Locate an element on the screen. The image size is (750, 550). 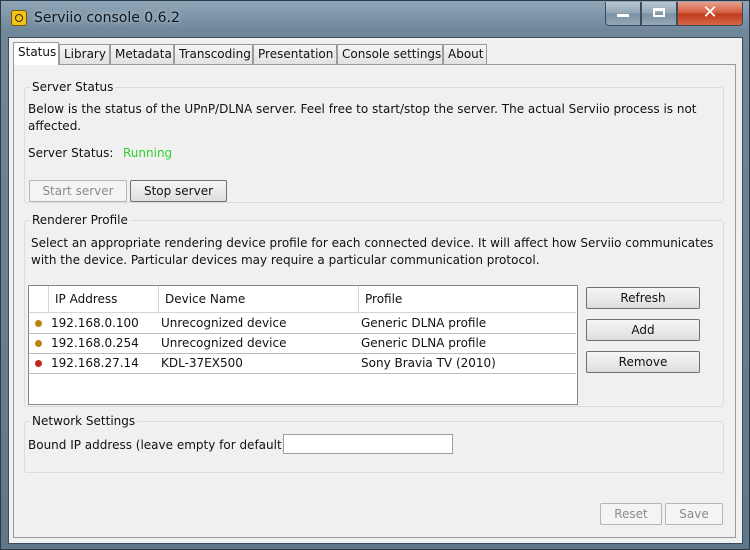
tab-transcoding: Transcoding is located at coordinates (213, 54).